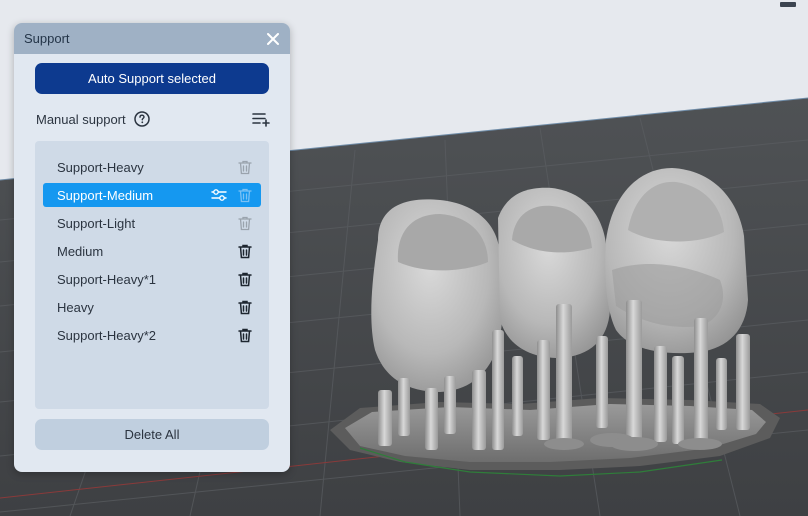  Describe the element at coordinates (105, 195) in the screenshot. I see `list-item-label: Support-Medium` at that location.